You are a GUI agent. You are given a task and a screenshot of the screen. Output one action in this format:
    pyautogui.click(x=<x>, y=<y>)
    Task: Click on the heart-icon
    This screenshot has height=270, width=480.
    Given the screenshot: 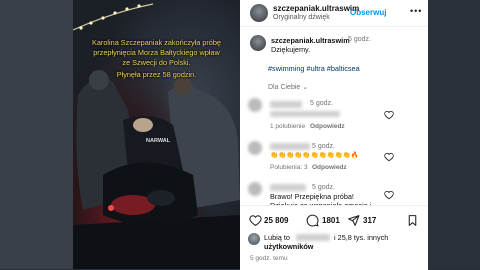 What is the action you would take?
    pyautogui.click(x=255, y=220)
    